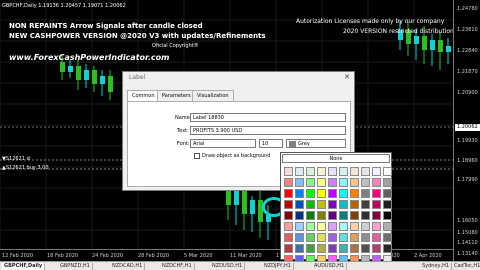  I want to click on none-color-button: None, so click(336, 158).